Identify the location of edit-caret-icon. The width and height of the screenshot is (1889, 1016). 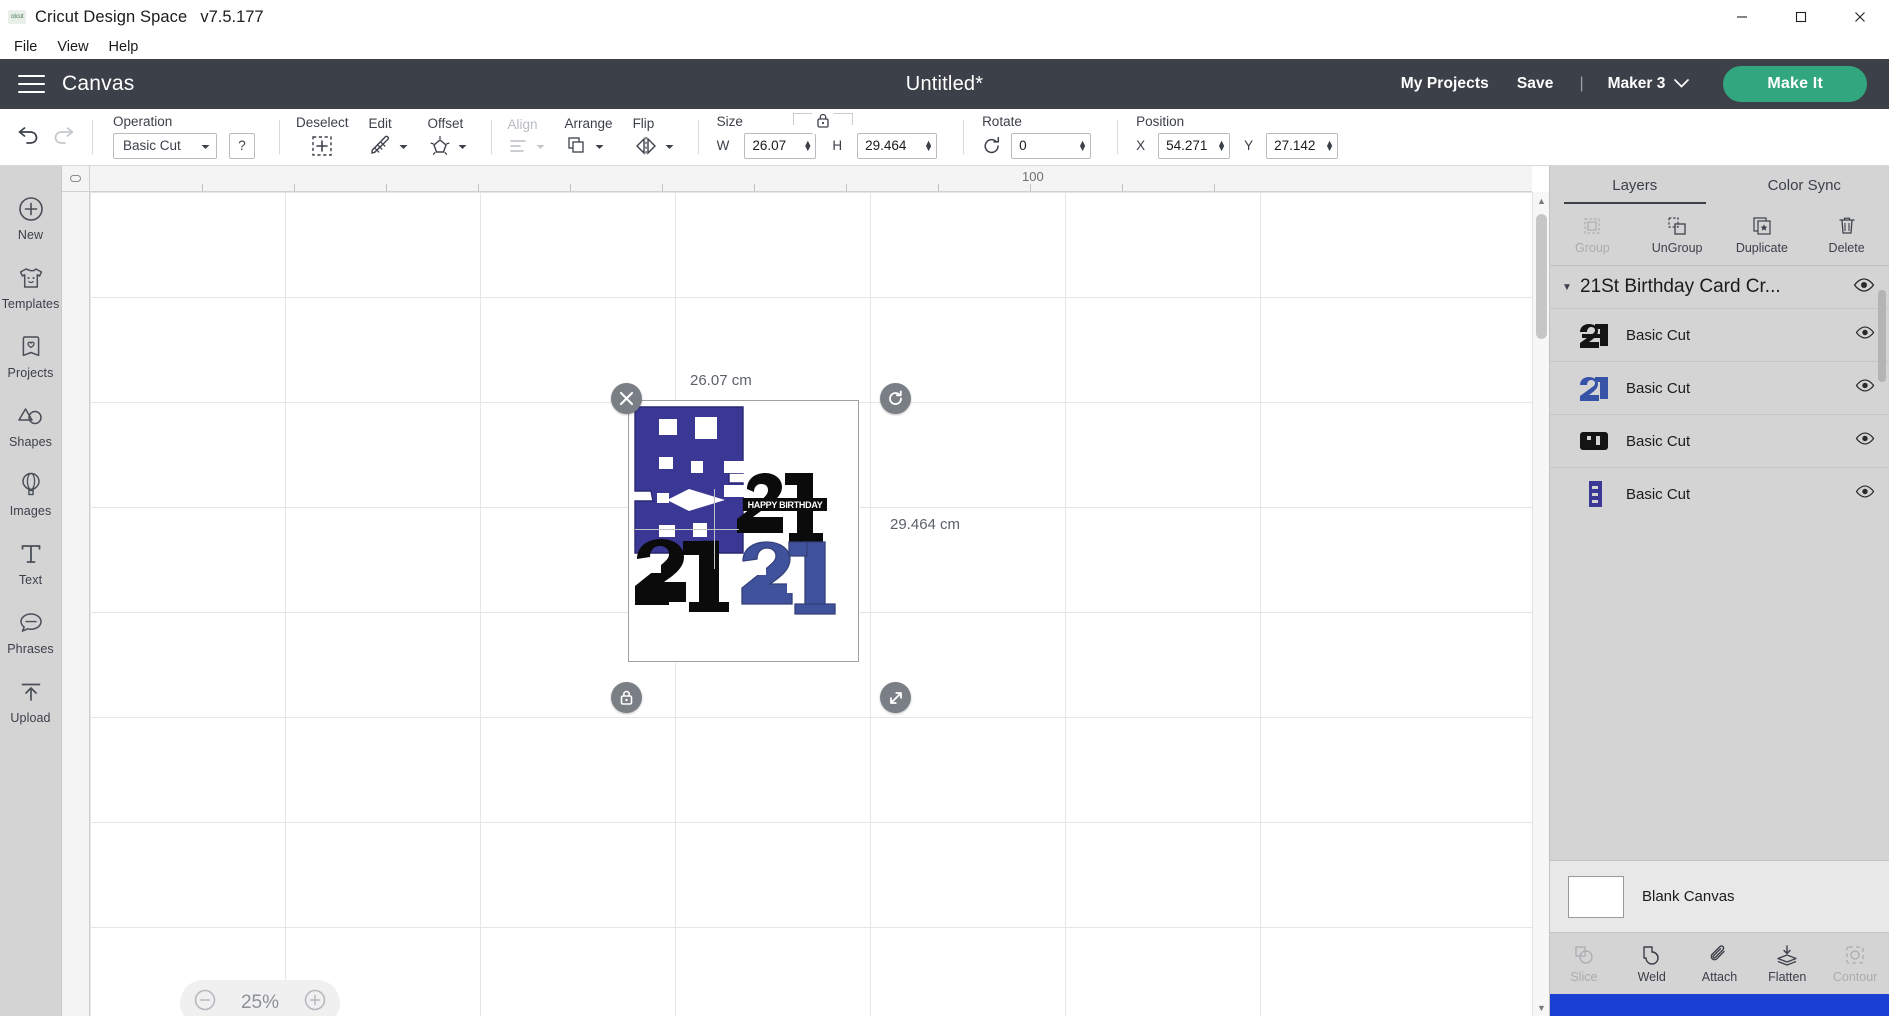
(403, 146).